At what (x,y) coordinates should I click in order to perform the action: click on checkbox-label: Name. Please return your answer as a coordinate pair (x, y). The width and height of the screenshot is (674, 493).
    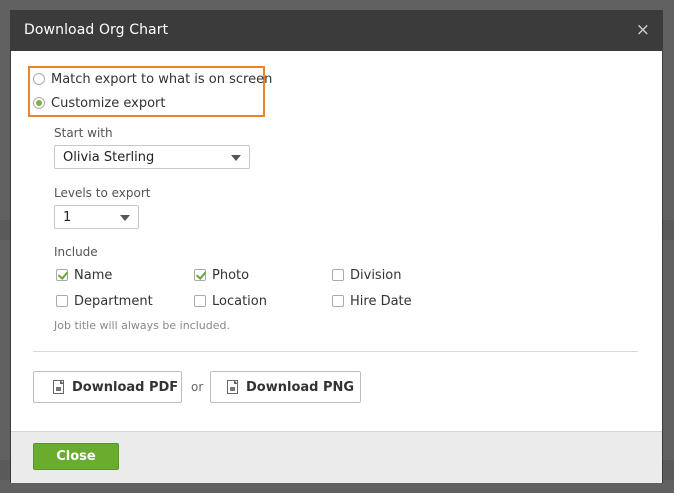
    Looking at the image, I should click on (93, 275).